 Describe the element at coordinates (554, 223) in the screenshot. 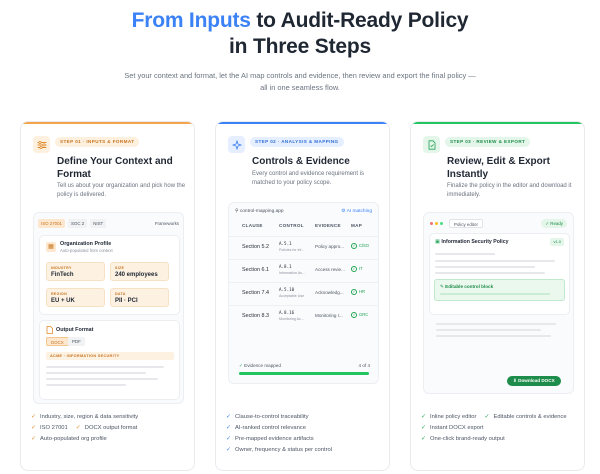

I see `ready-badge: ✓ Ready` at that location.